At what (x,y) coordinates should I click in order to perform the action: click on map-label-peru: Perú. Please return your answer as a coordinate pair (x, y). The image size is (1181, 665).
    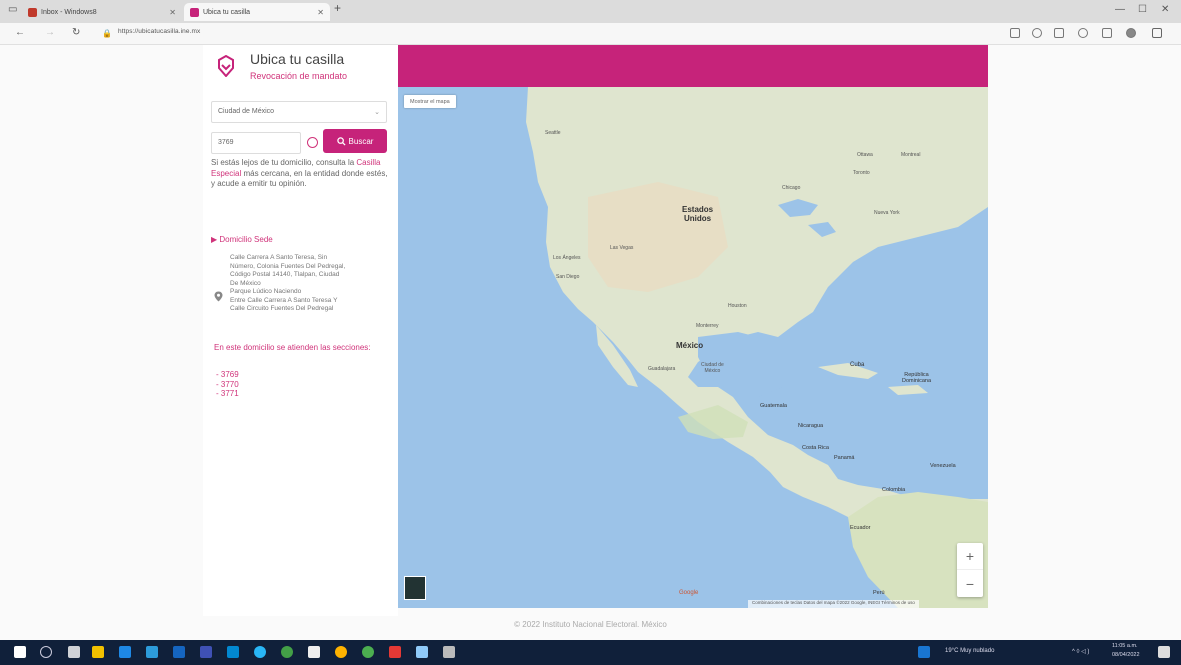
    Looking at the image, I should click on (879, 593).